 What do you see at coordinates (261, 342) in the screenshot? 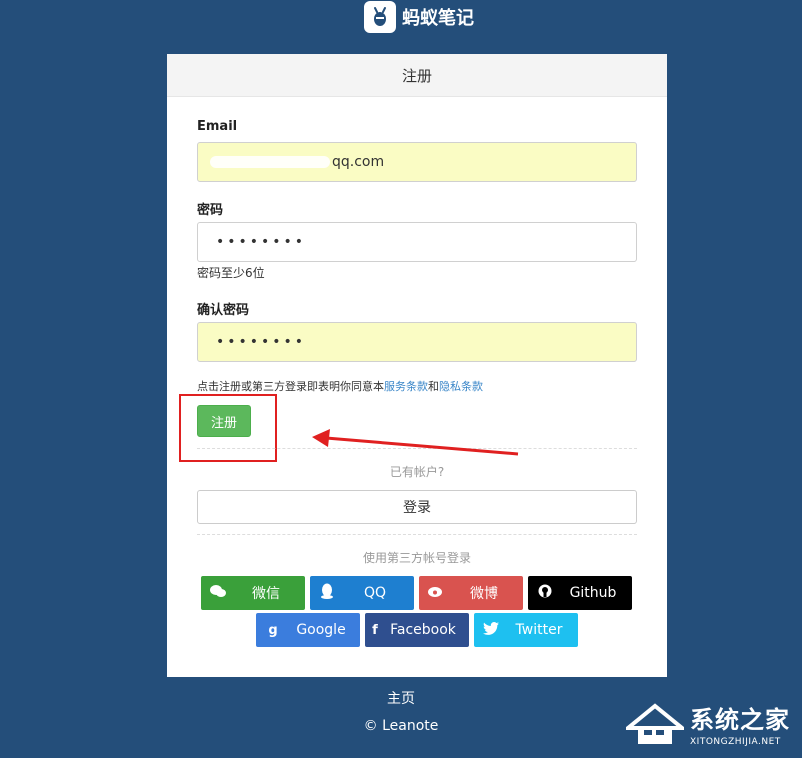
I see `confirm-password-value: ••••••••` at bounding box center [261, 342].